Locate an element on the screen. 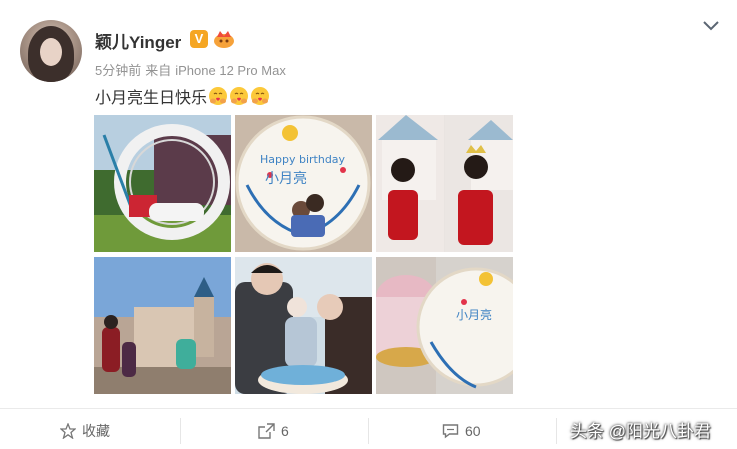 This screenshot has height=449, width=737. repost-count: 6 is located at coordinates (285, 431).